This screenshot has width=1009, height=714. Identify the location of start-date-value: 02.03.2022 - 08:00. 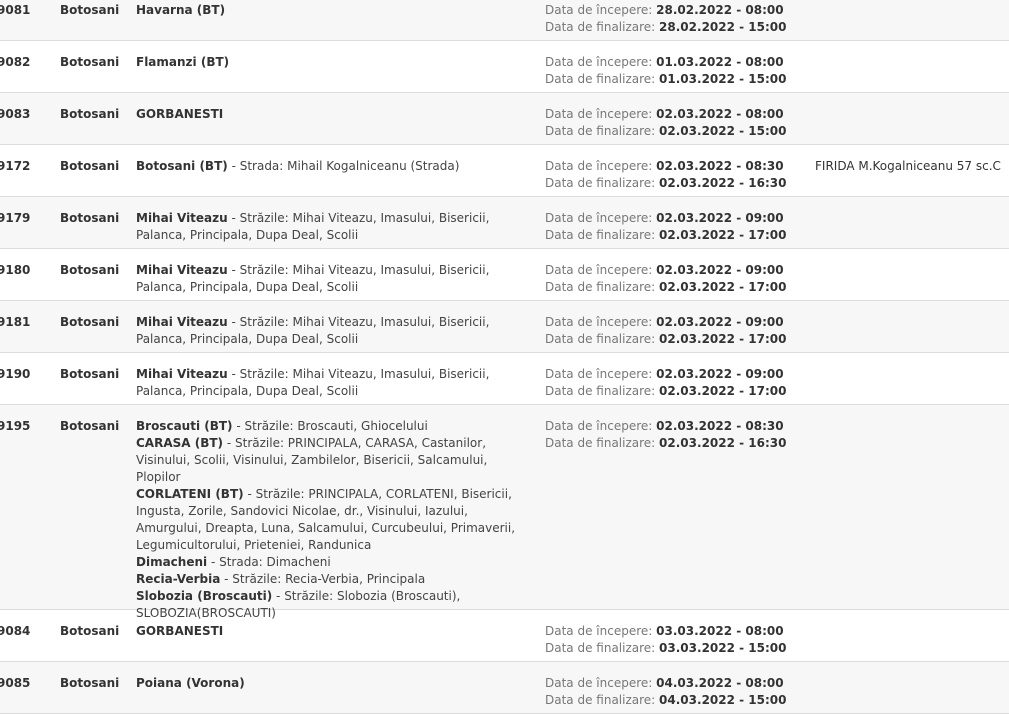
(720, 114).